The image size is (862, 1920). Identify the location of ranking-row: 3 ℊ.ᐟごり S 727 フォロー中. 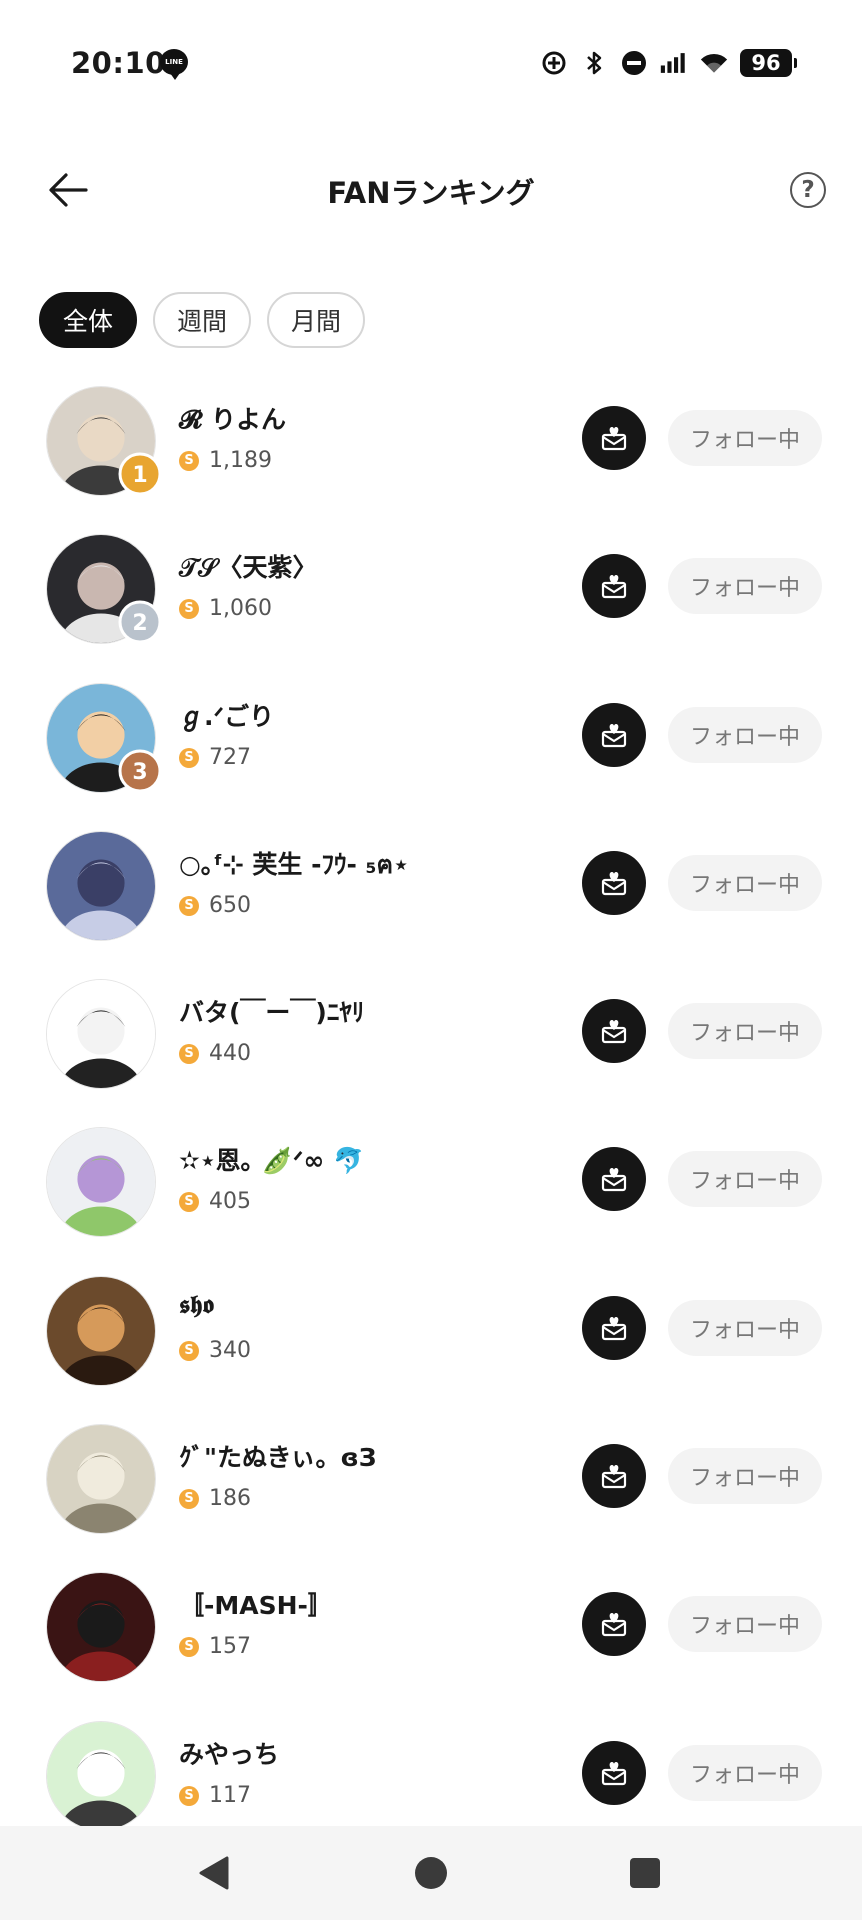
(431, 749).